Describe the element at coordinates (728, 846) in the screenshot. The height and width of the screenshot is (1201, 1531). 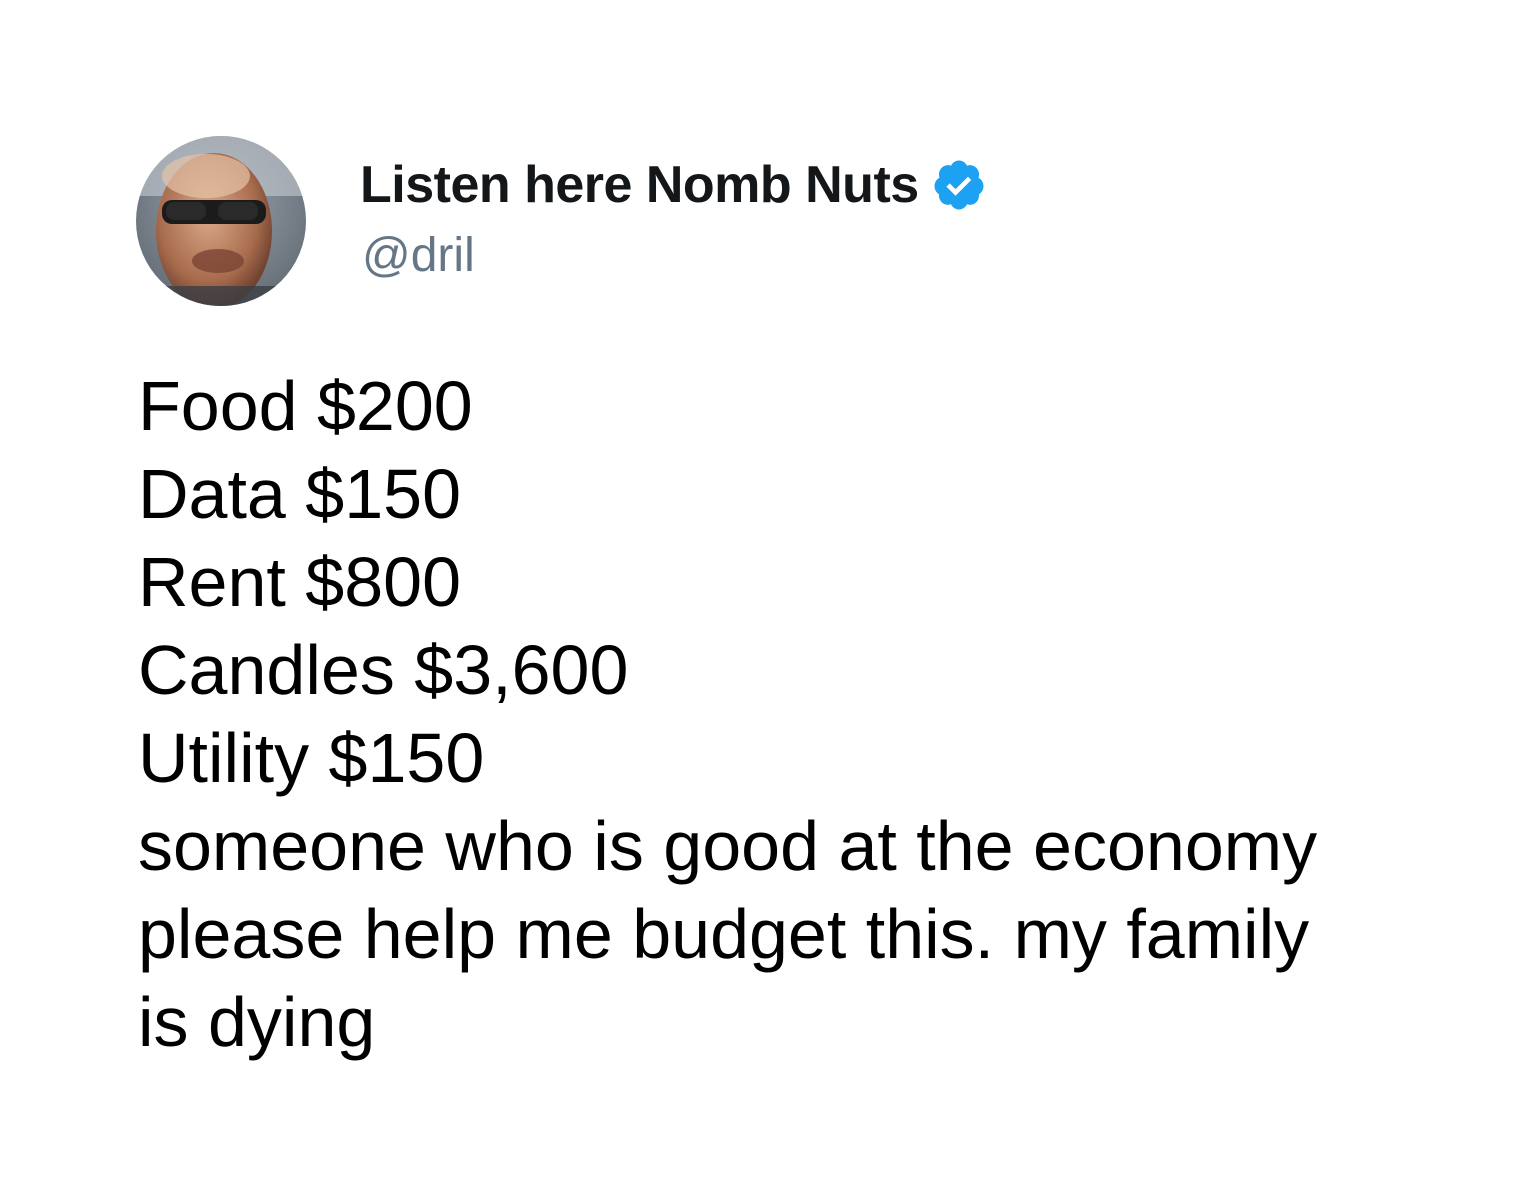
I see `tweet-line: someone who is good at the economy` at that location.